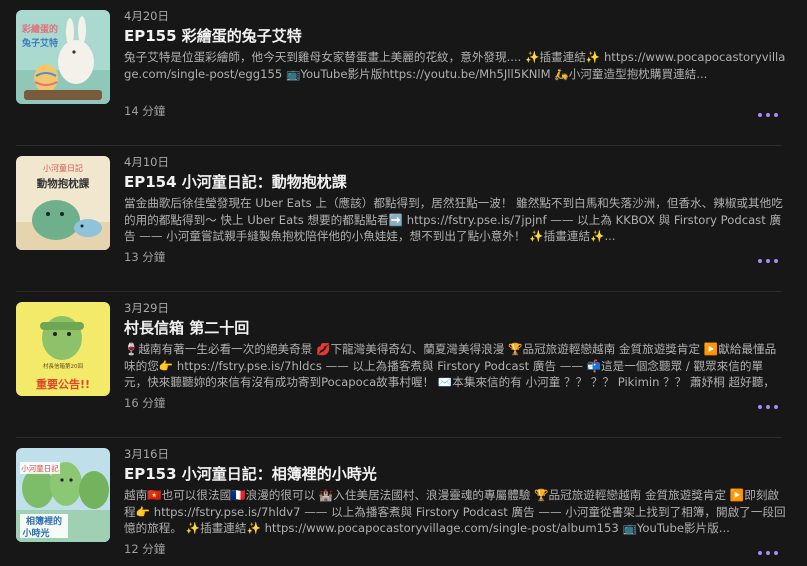  I want to click on episode-duration: 12 分鐘, so click(145, 549).